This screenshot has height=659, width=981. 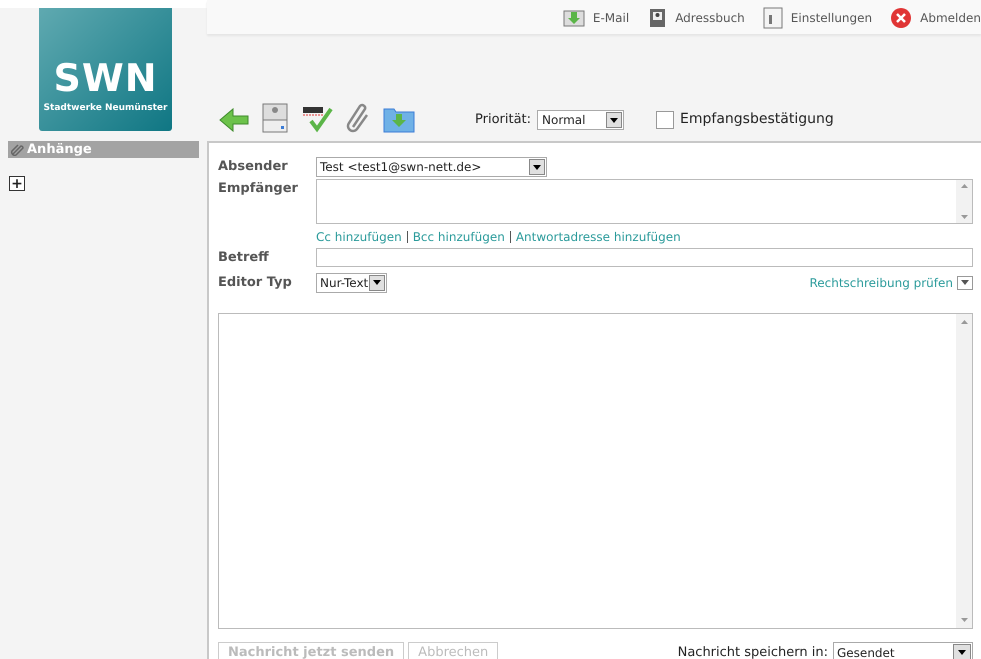 I want to click on attach-button, so click(x=358, y=118).